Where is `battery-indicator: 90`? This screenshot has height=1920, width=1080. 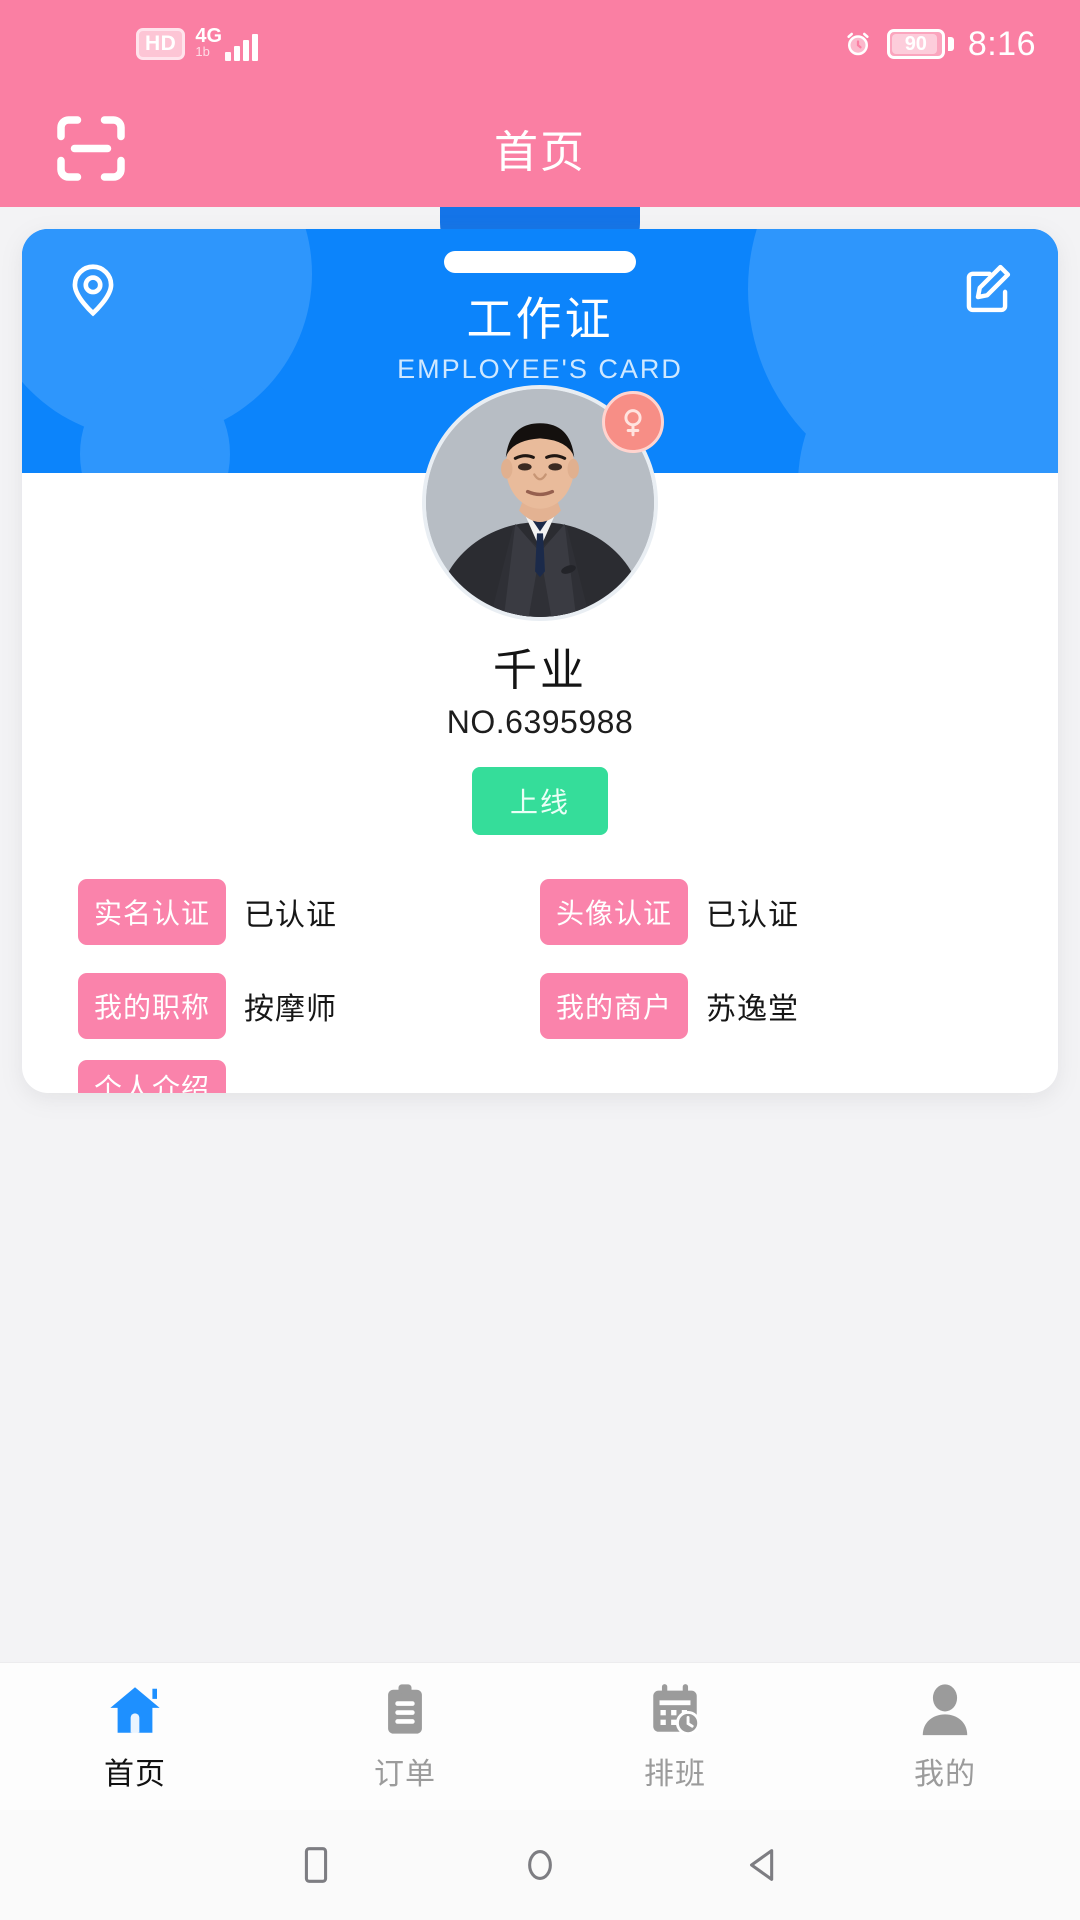 battery-indicator: 90 is located at coordinates (920, 44).